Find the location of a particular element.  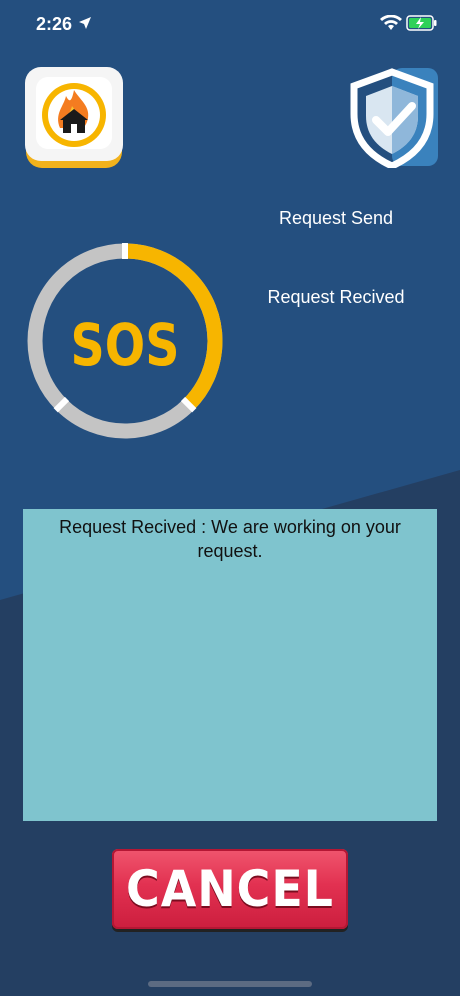

cancel-button-label: CANCEL is located at coordinates (230, 889).